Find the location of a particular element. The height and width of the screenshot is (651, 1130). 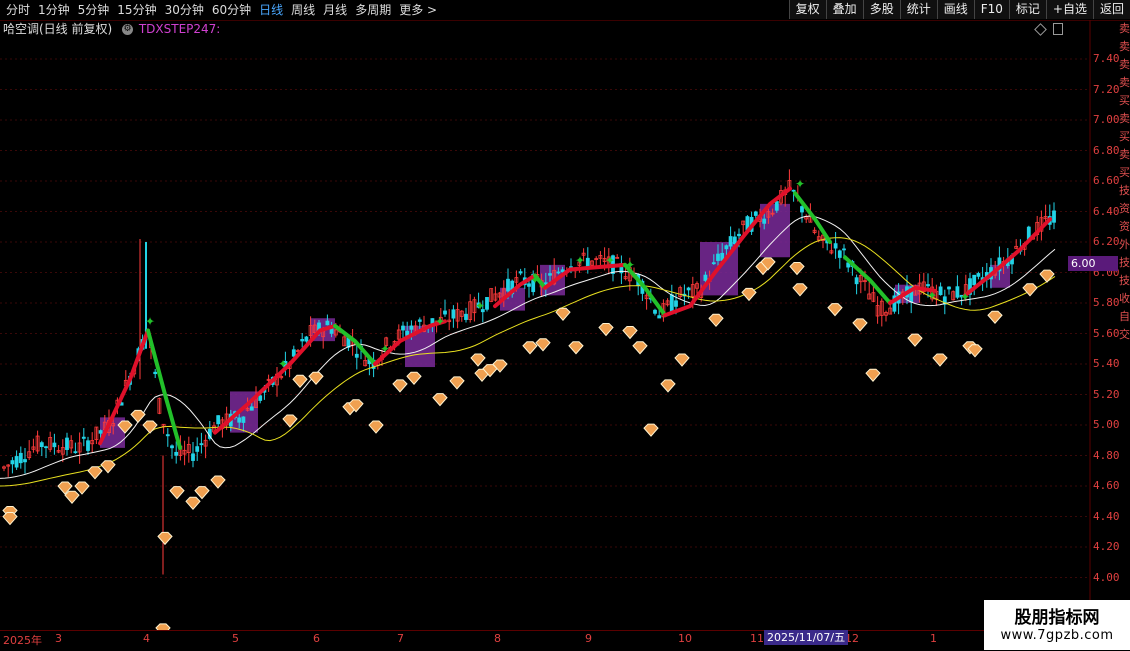

toolbar-button-1: 叠加 is located at coordinates (844, 9).